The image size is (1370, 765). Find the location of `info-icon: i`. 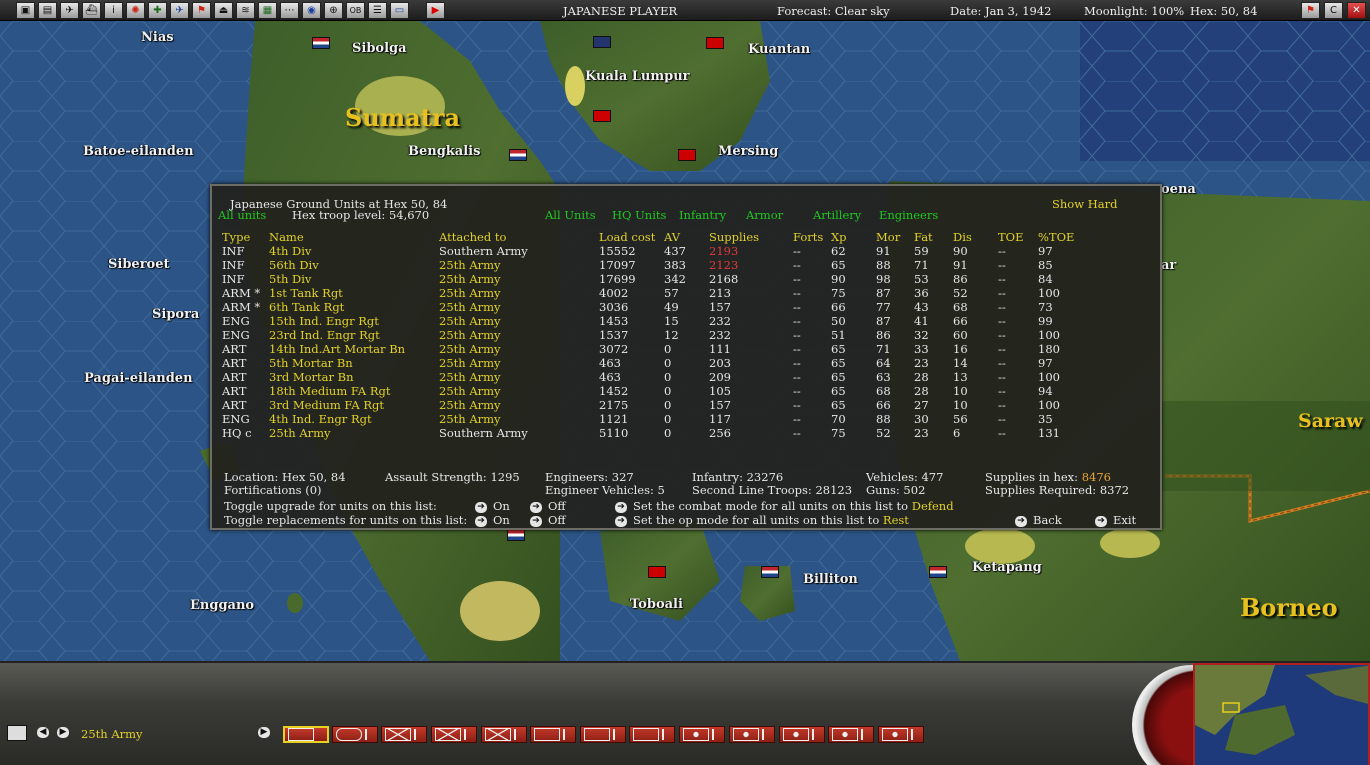

info-icon: i is located at coordinates (113, 10).